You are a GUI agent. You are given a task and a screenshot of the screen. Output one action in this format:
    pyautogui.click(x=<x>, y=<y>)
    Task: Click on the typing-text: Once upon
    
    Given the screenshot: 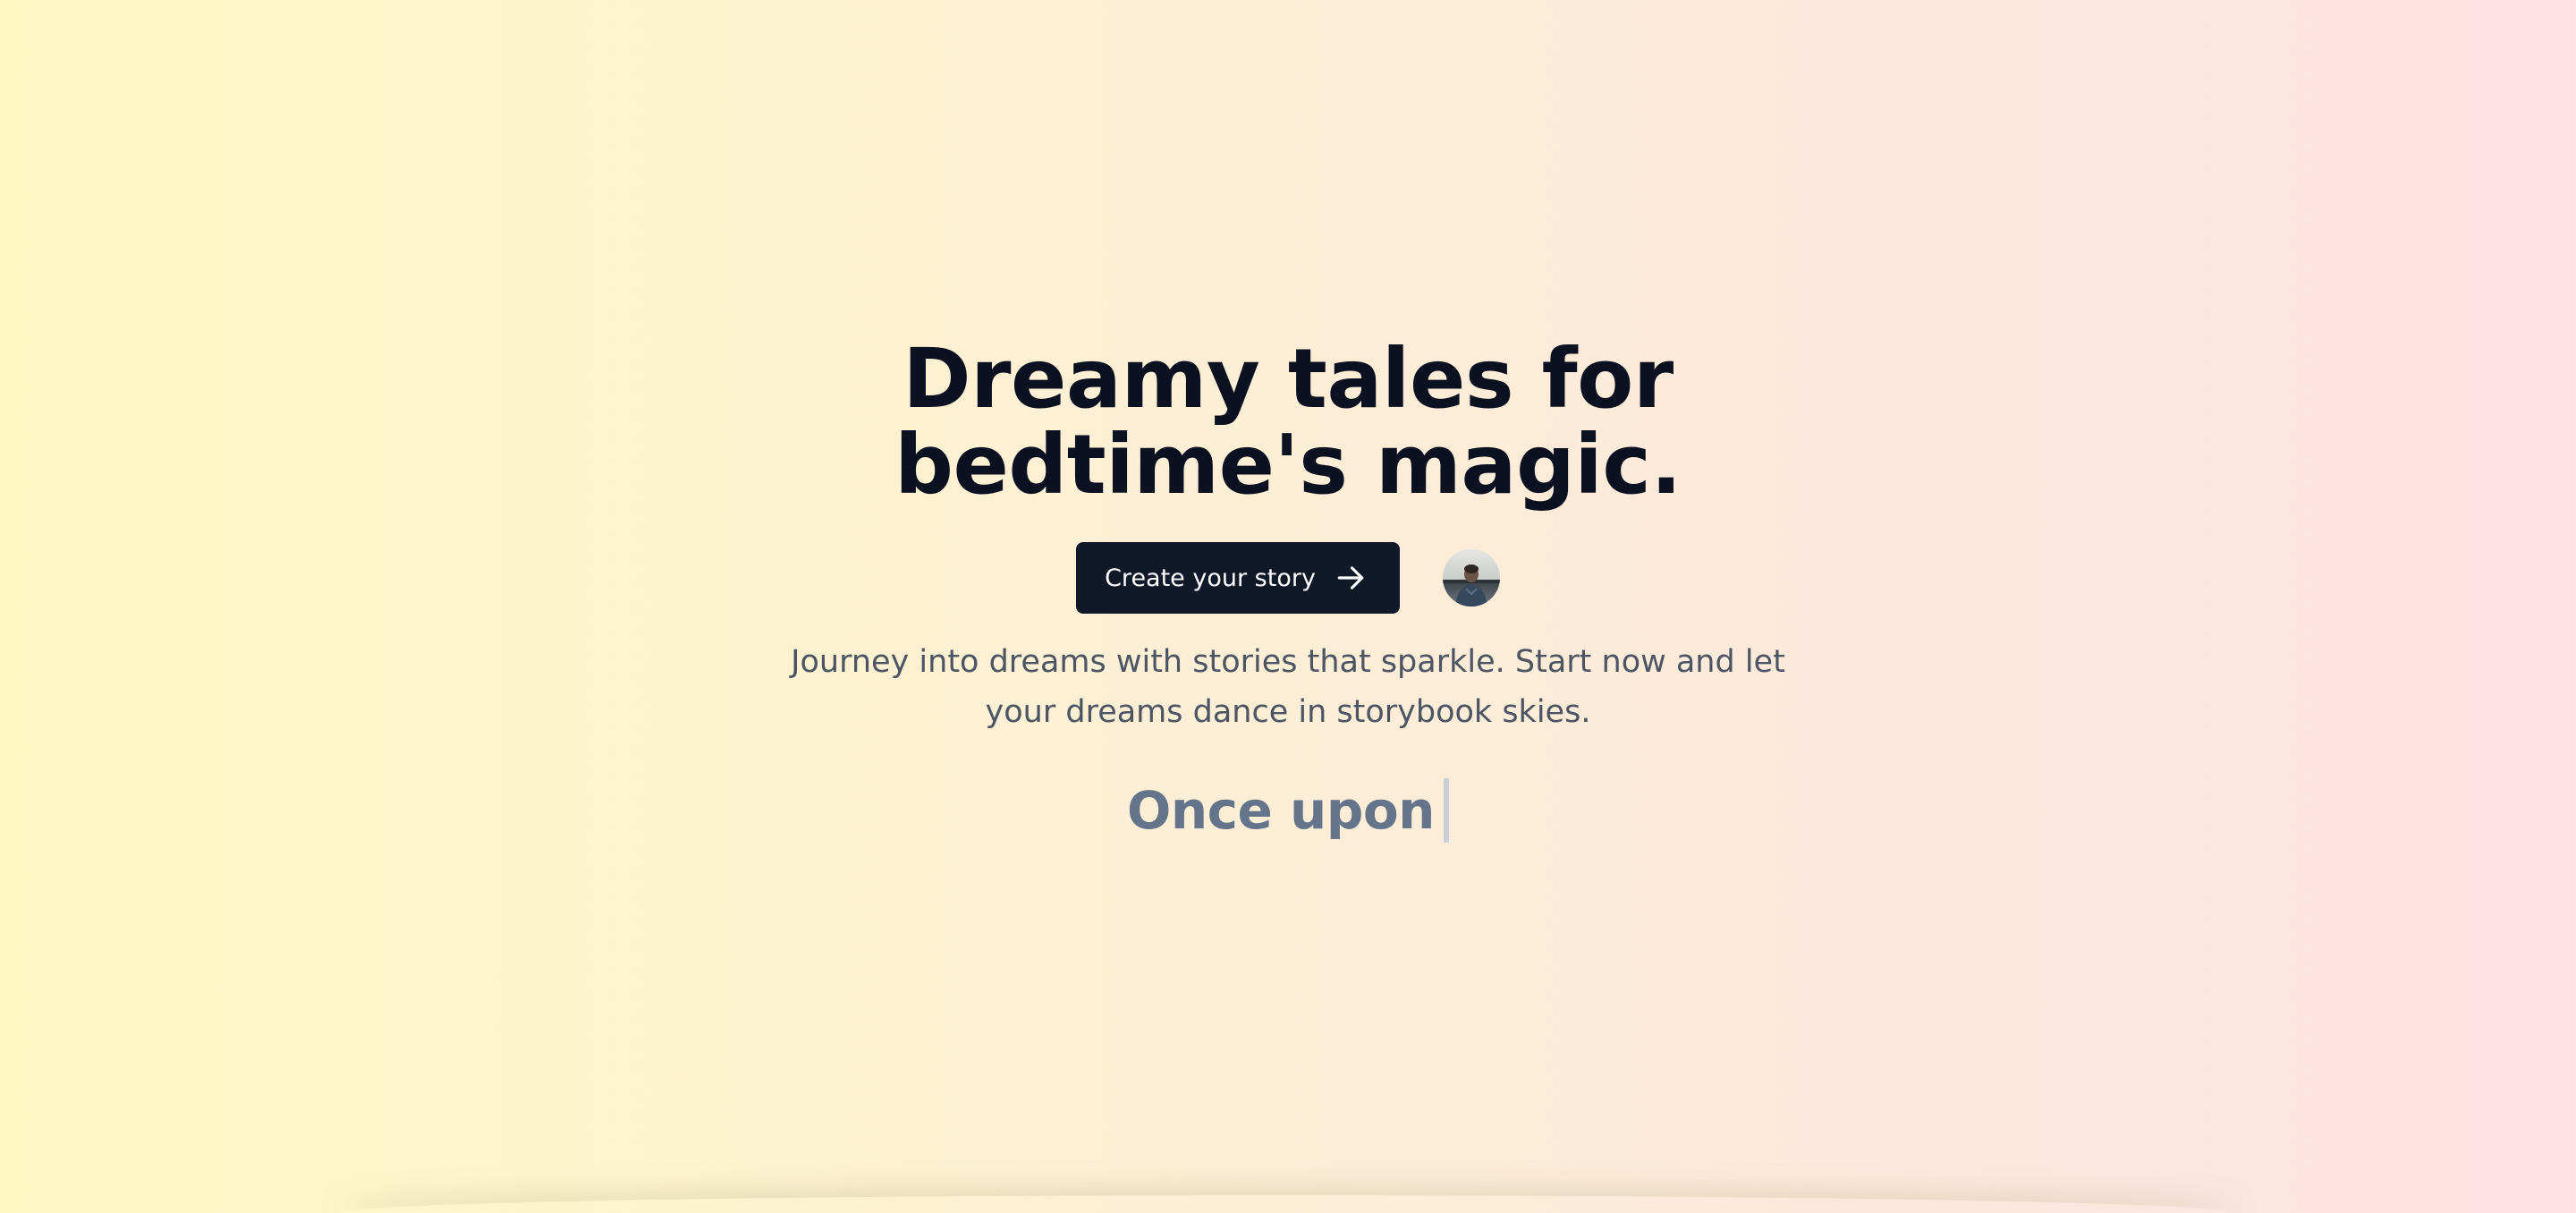 What is the action you would take?
    pyautogui.click(x=1281, y=810)
    